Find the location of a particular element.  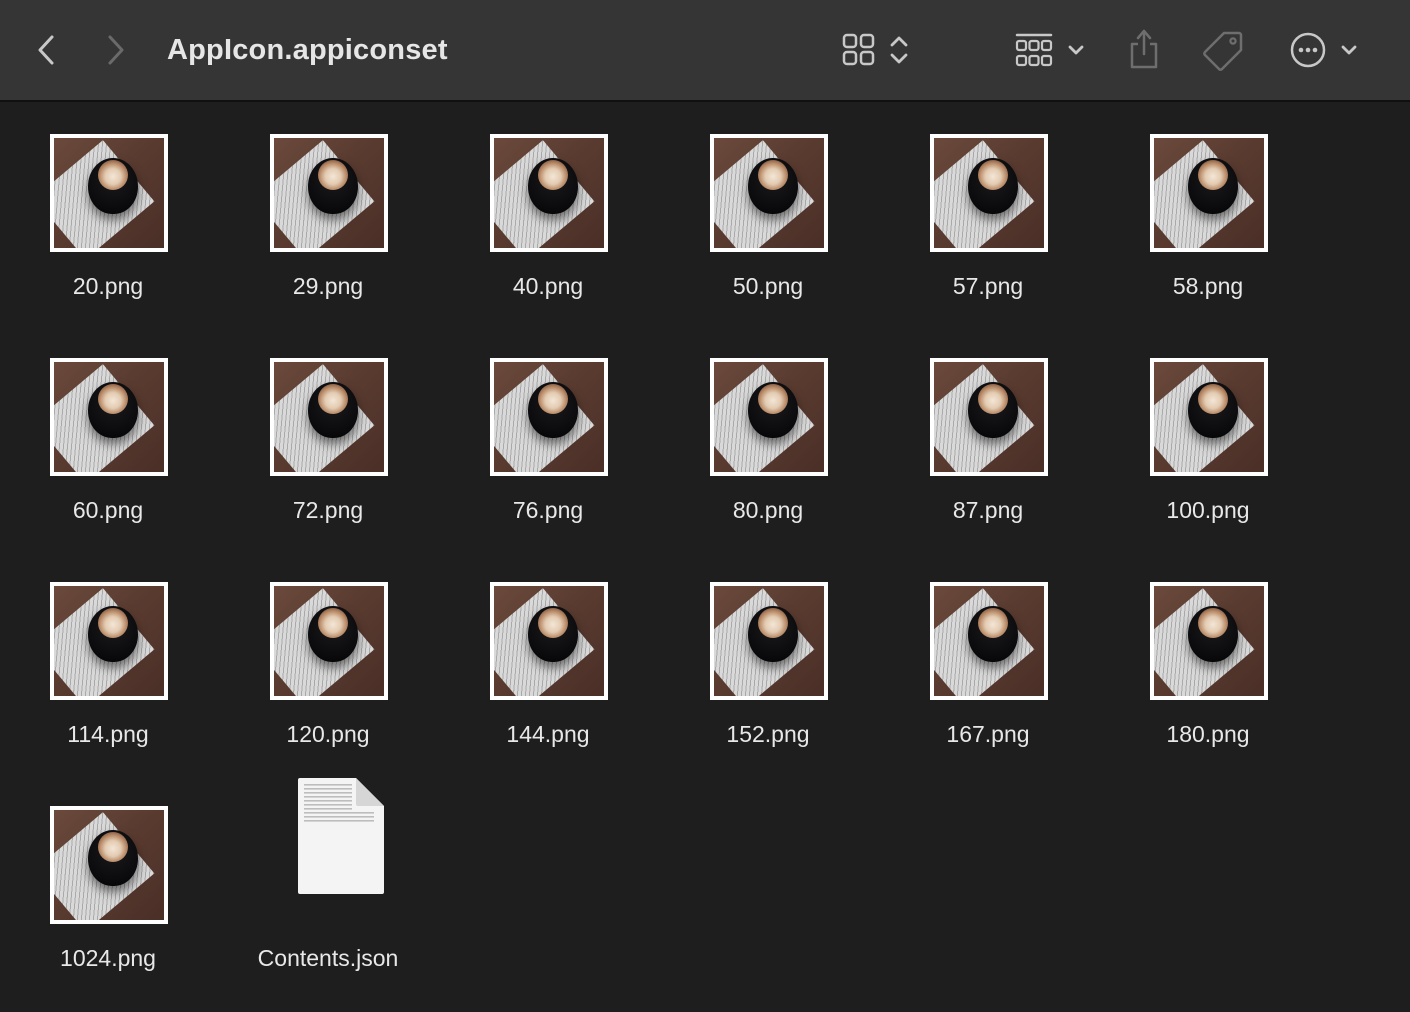

file-name-label: 40.png is located at coordinates (548, 286).